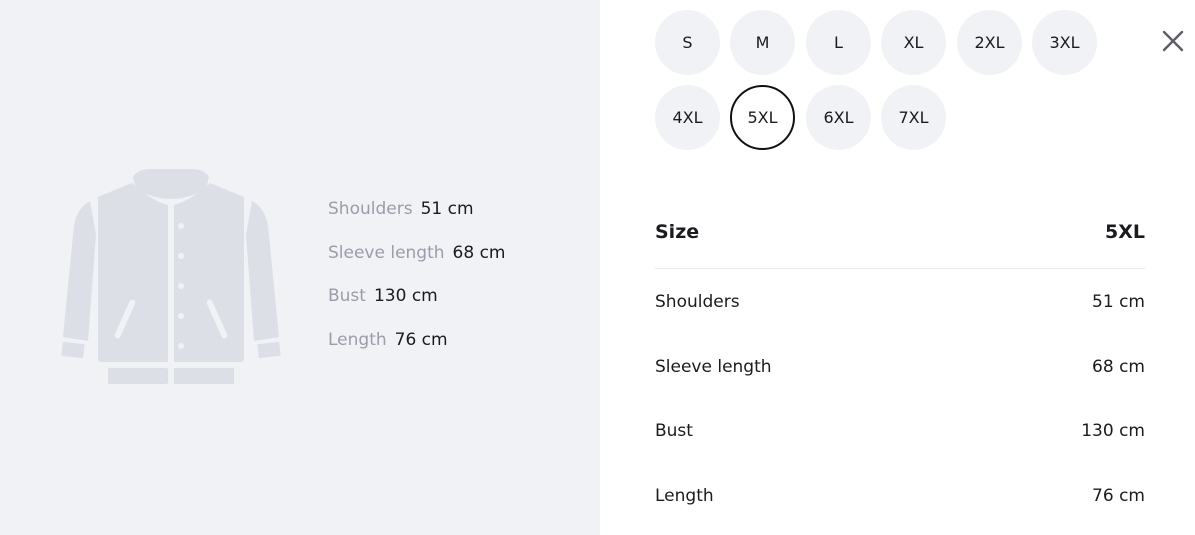  I want to click on measurement-label: Sleeve length, so click(386, 252).